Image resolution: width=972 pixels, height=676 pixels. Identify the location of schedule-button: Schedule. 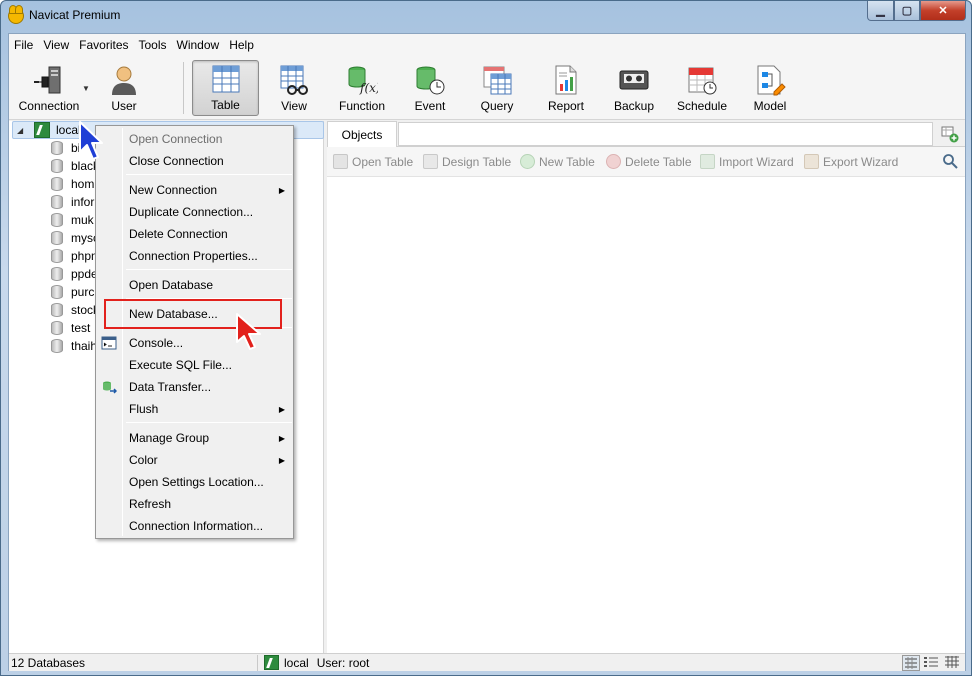
(702, 88).